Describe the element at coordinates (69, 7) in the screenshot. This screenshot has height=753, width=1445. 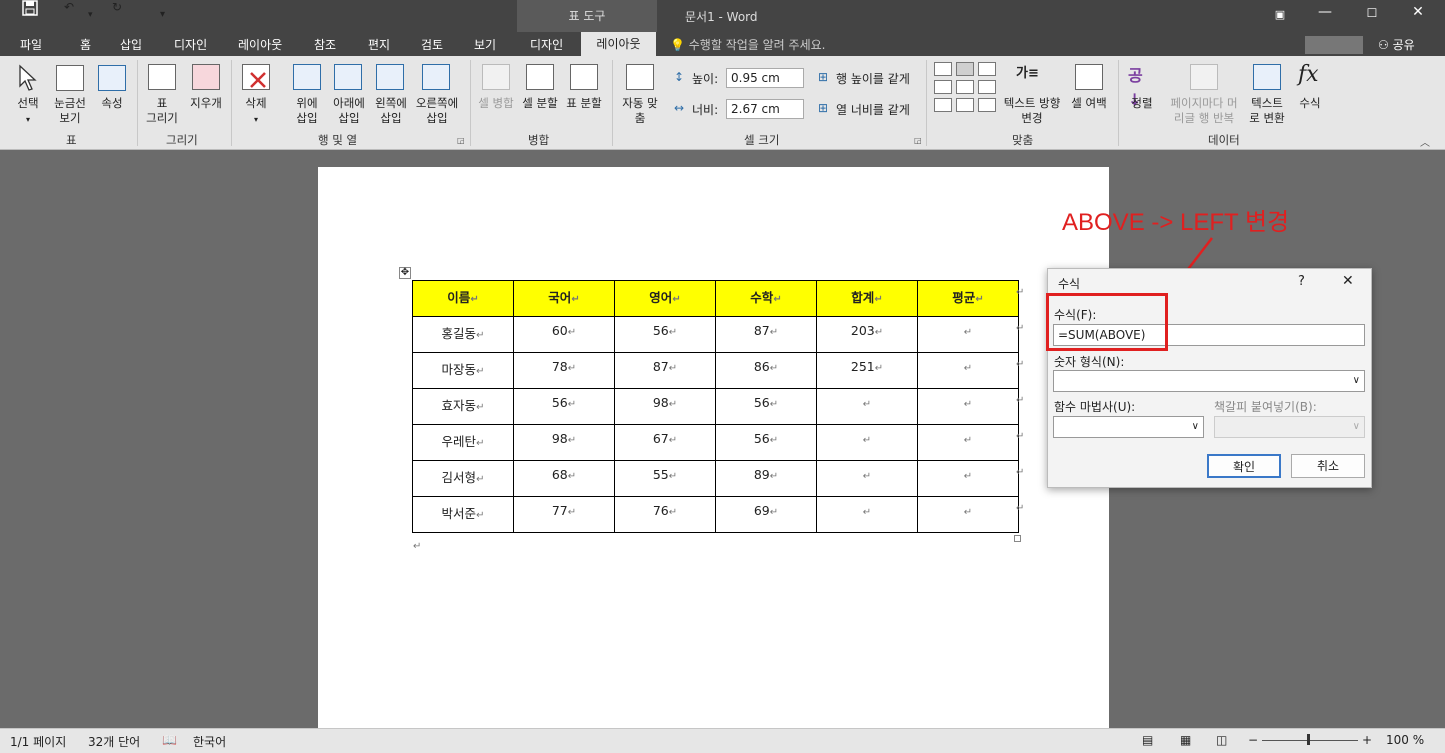
I see `undo-icon: ↶` at that location.